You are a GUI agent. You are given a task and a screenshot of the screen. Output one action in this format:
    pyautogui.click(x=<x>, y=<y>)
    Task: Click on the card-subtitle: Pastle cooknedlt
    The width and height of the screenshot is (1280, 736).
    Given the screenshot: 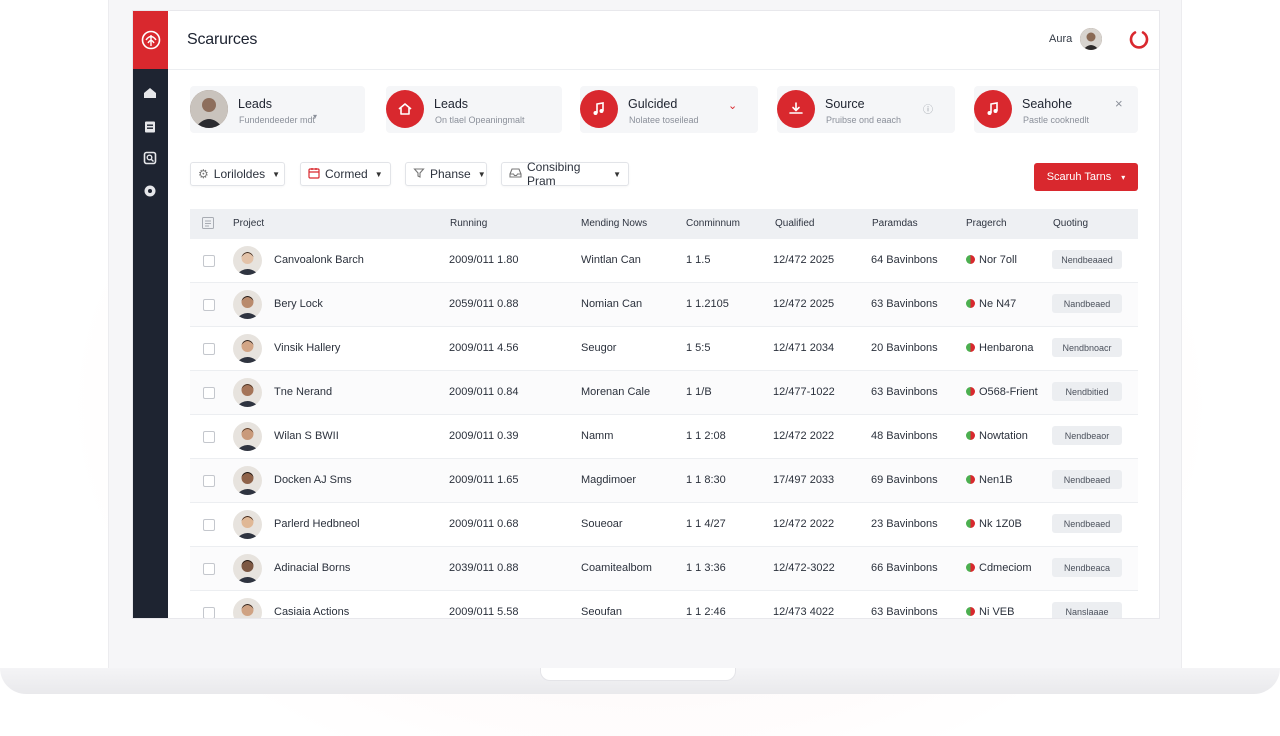 What is the action you would take?
    pyautogui.click(x=1056, y=120)
    